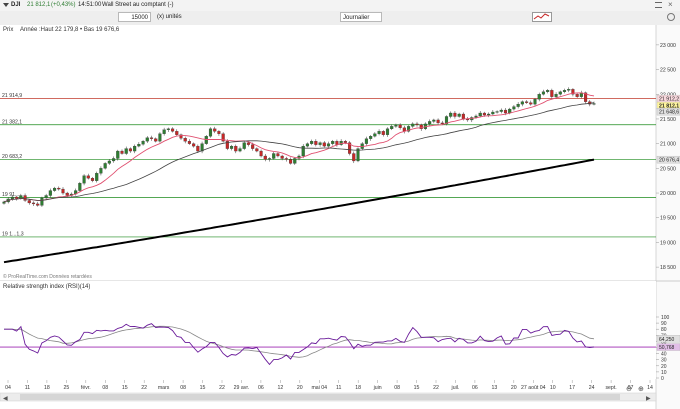  I want to click on y-tick-label: 21 000, so click(668, 145).